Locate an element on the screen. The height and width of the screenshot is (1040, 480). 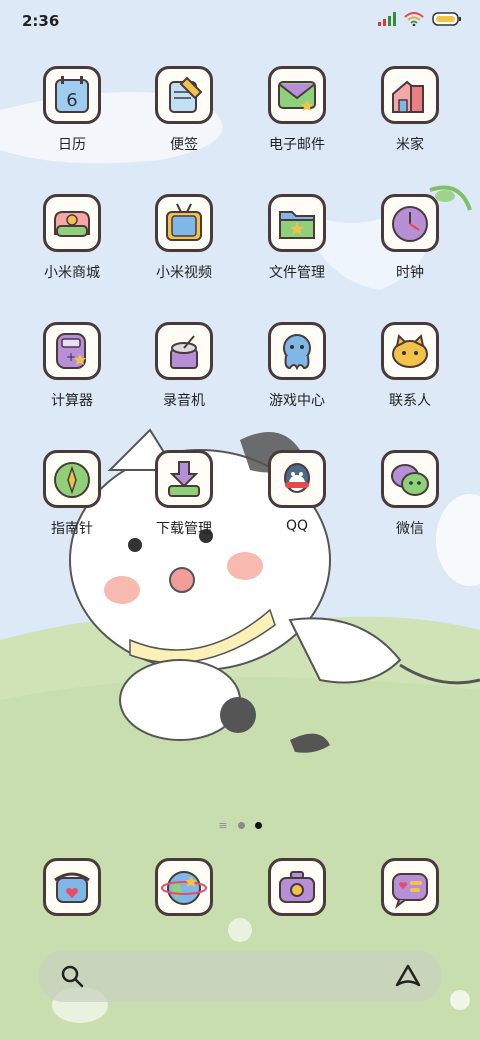
qq-icon is located at coordinates (297, 478).